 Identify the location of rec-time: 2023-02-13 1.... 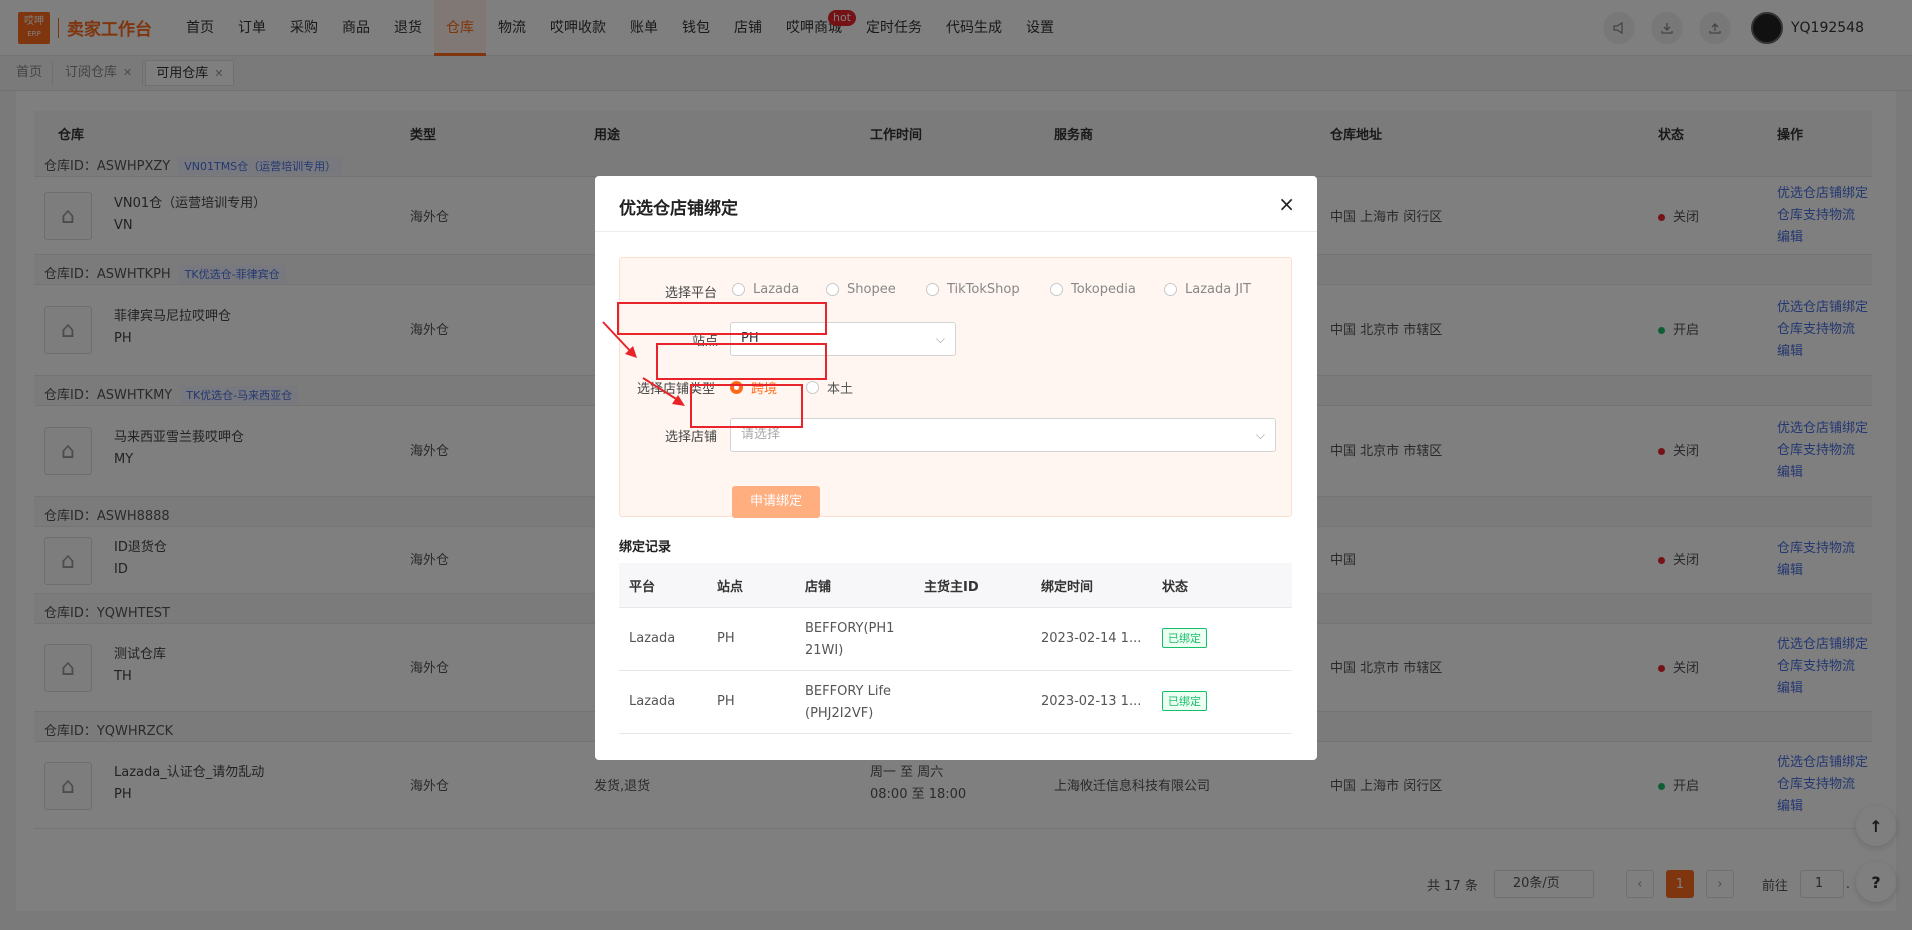
(1091, 701).